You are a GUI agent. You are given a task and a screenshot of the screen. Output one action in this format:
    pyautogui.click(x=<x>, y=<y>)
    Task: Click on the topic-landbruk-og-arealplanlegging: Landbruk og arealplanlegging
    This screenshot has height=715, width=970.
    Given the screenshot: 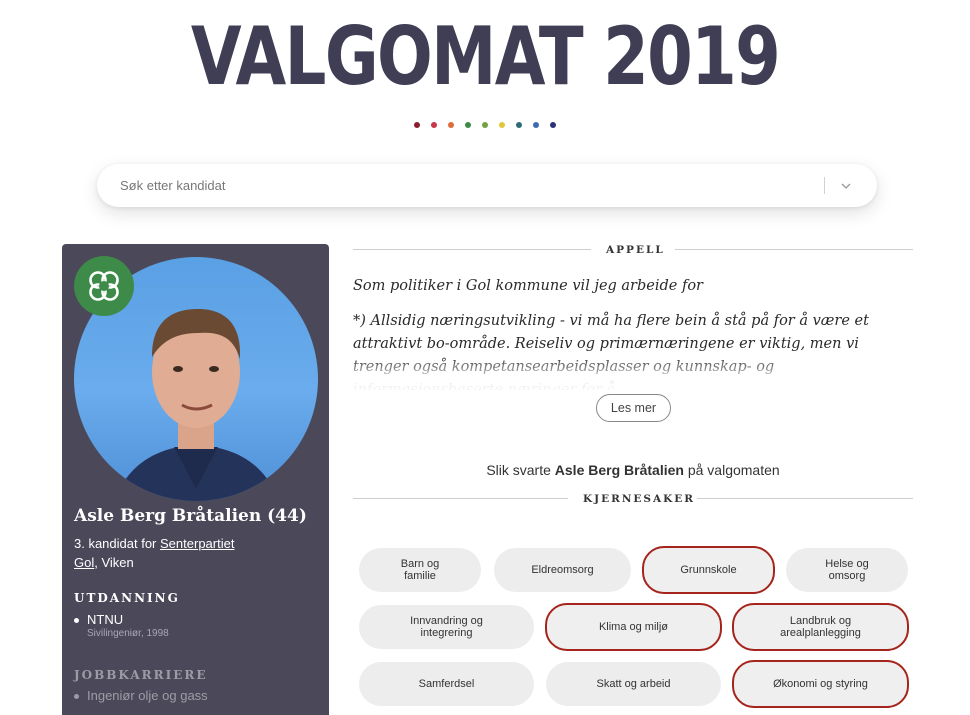 What is the action you would take?
    pyautogui.click(x=820, y=627)
    